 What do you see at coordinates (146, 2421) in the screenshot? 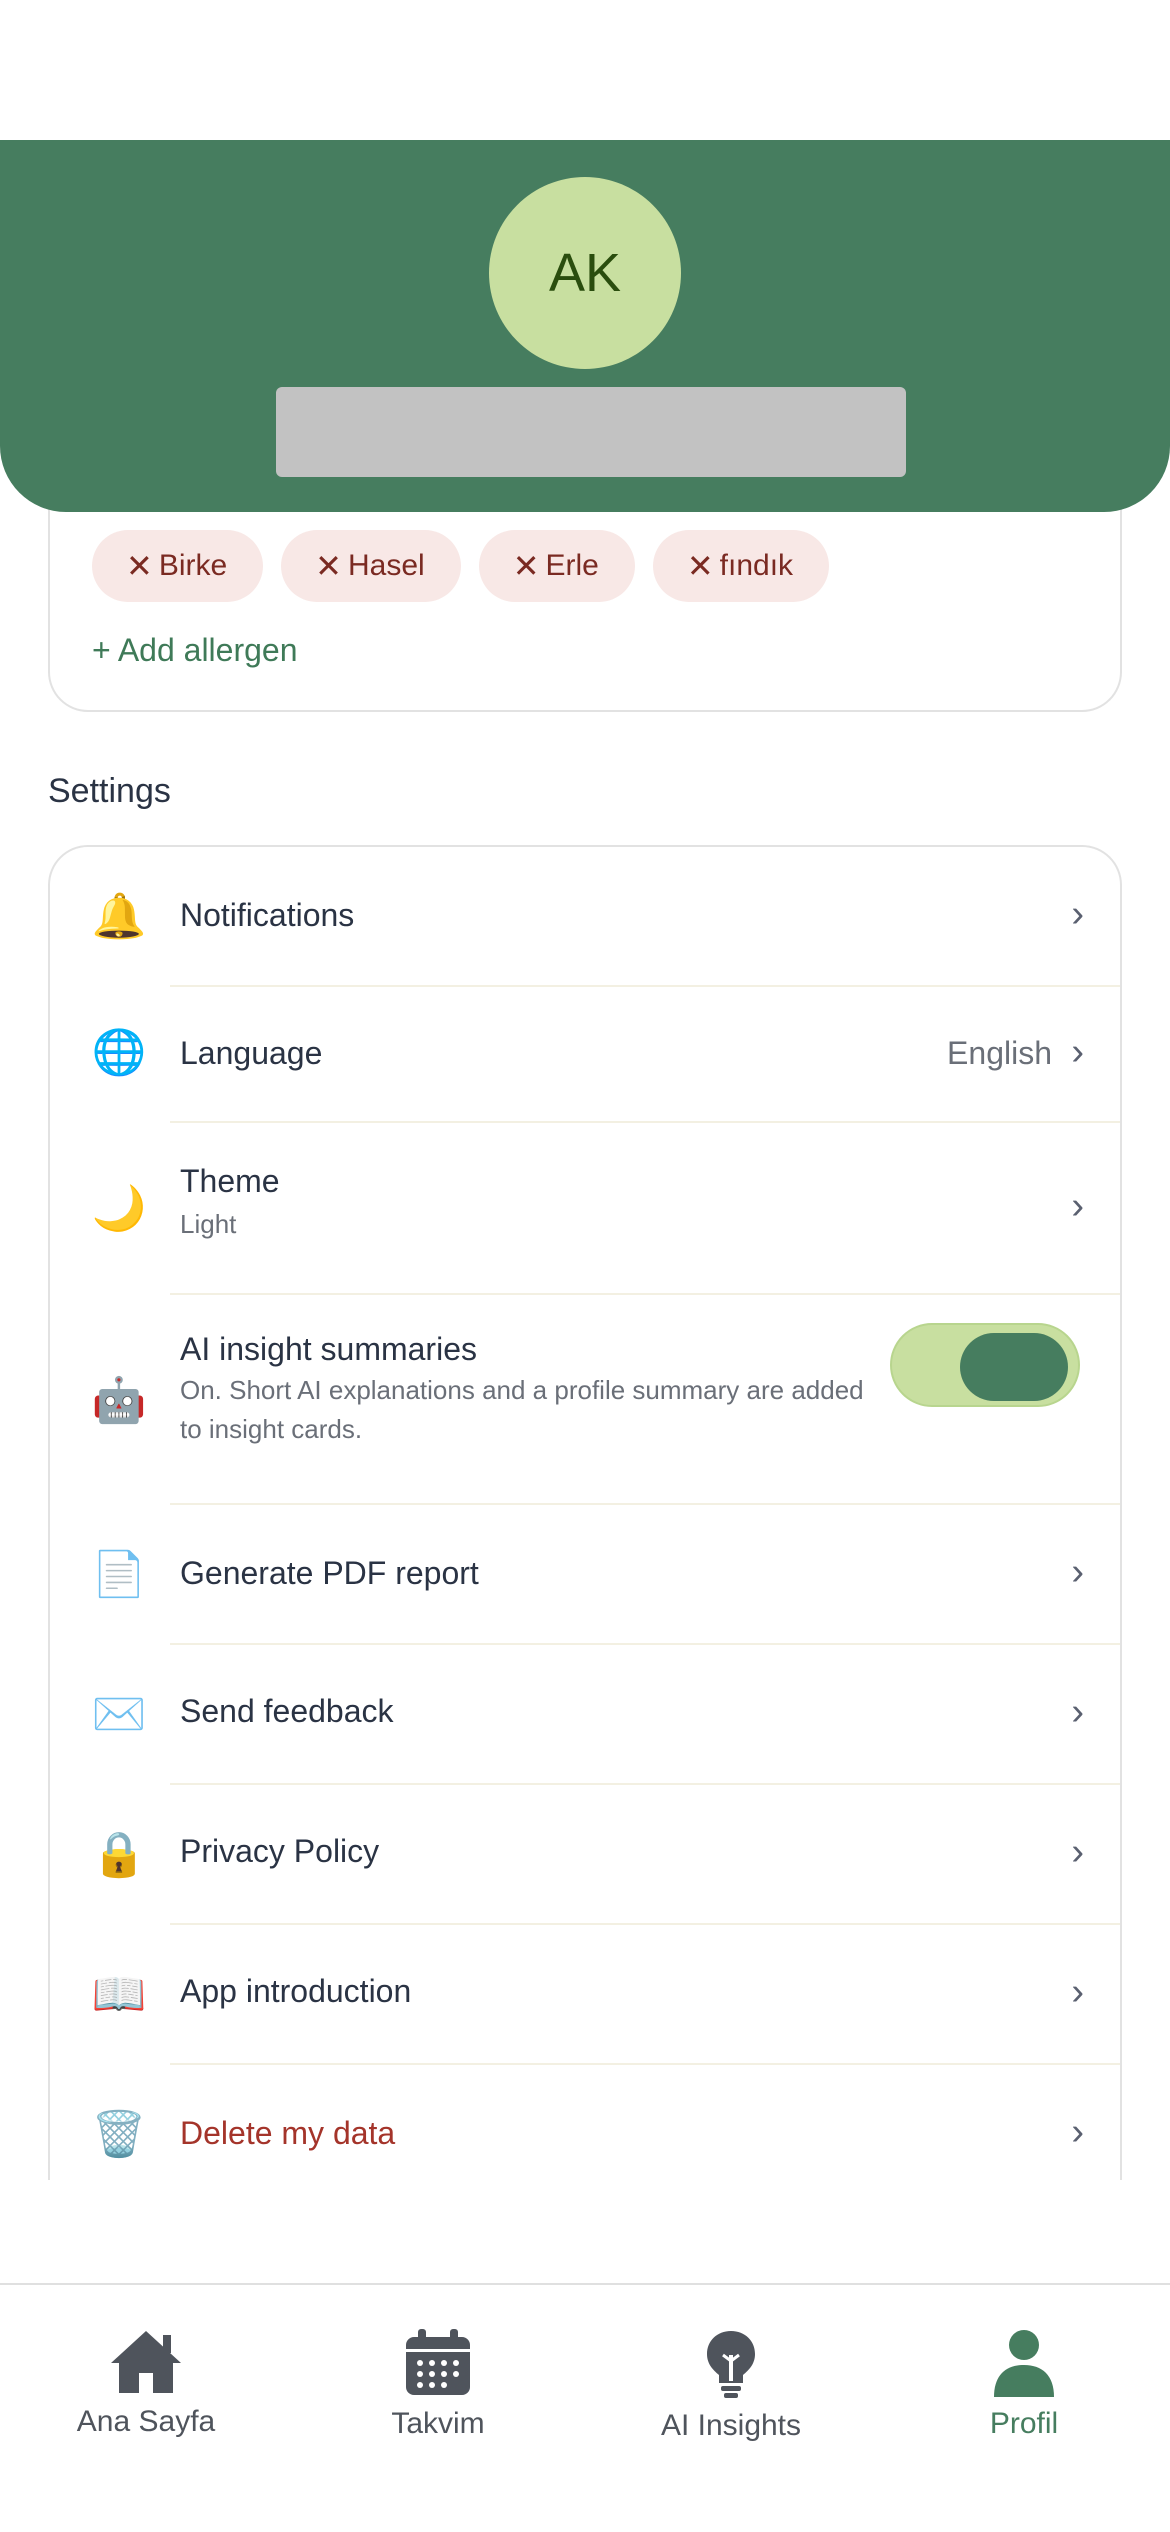
I see `nav-label: Ana Sayfa` at bounding box center [146, 2421].